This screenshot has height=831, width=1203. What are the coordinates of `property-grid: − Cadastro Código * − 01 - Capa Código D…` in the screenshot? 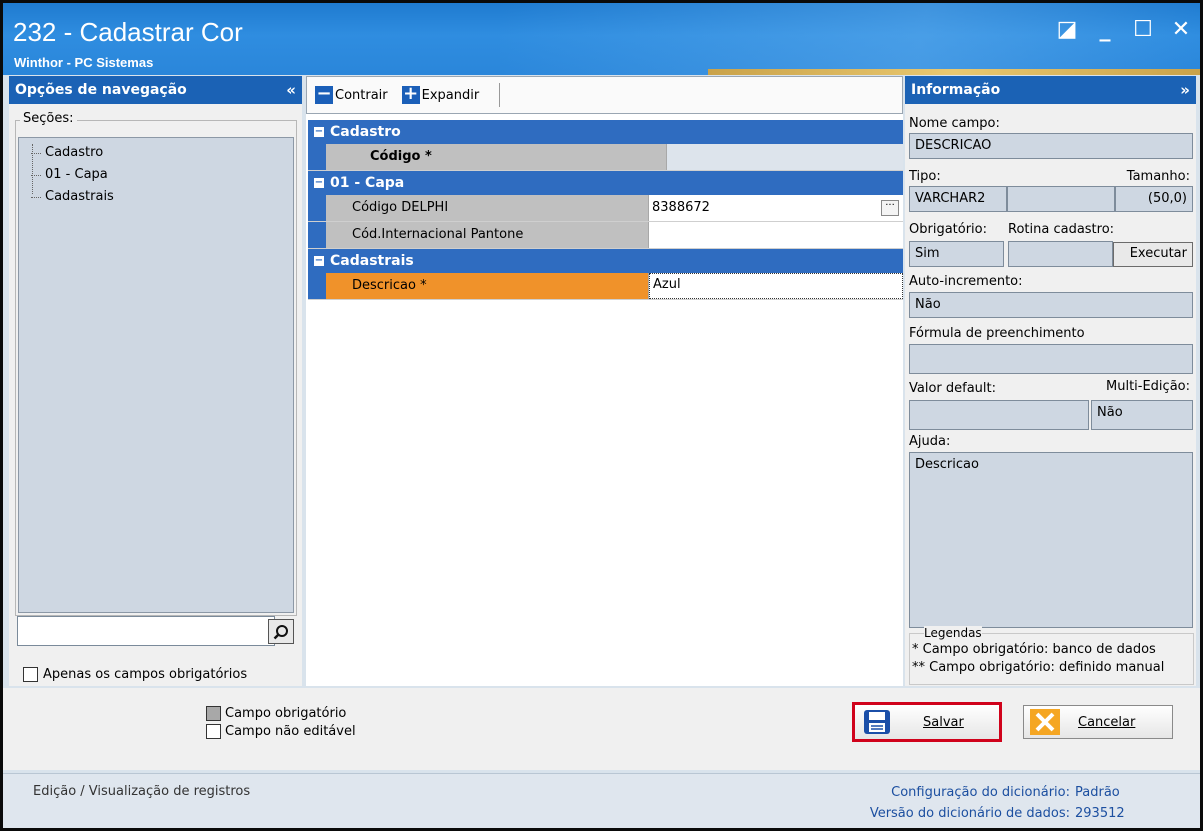 It's located at (605, 210).